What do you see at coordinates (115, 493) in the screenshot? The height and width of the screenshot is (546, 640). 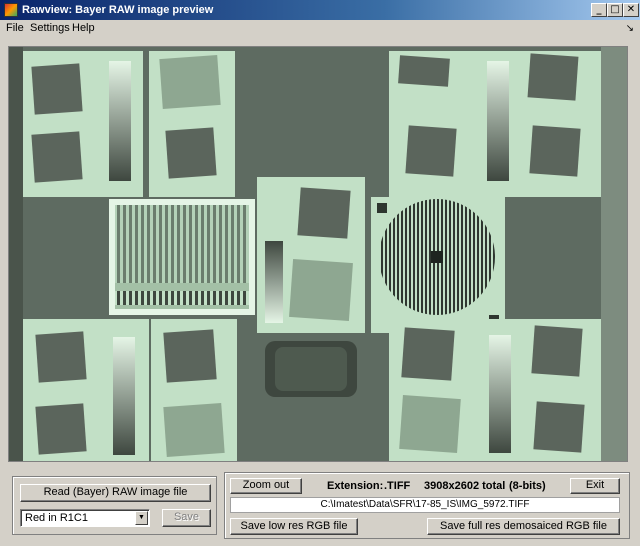 I see `read-raw-file-button: Read (Bayer) RAW image file` at bounding box center [115, 493].